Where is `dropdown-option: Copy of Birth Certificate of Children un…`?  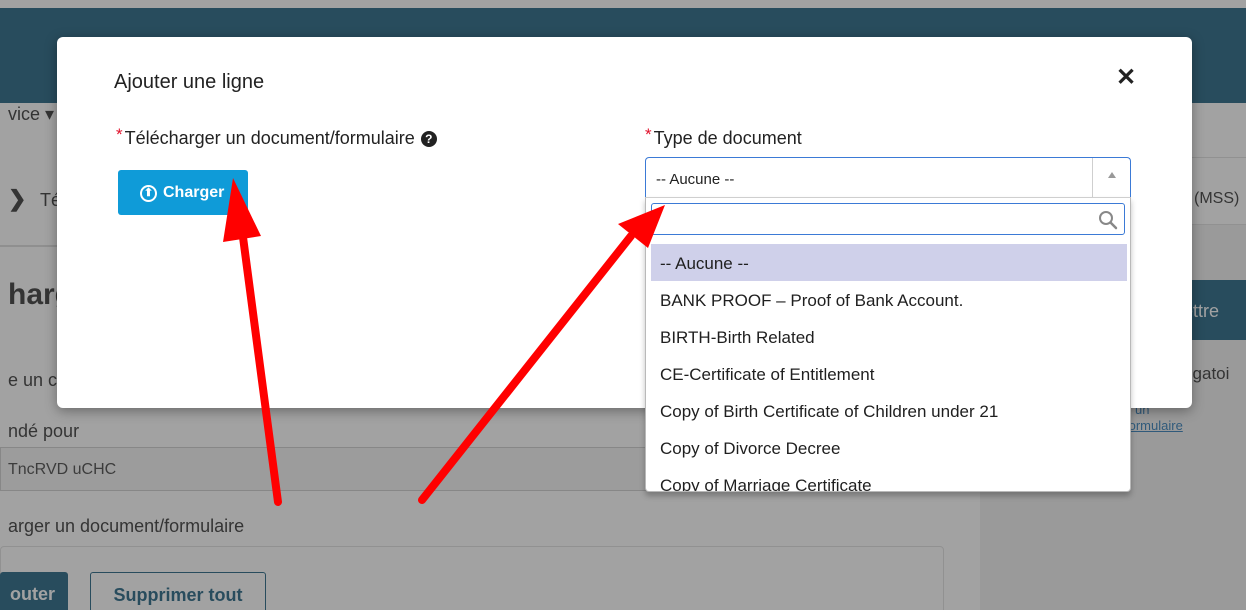 dropdown-option: Copy of Birth Certificate of Children un… is located at coordinates (889, 410).